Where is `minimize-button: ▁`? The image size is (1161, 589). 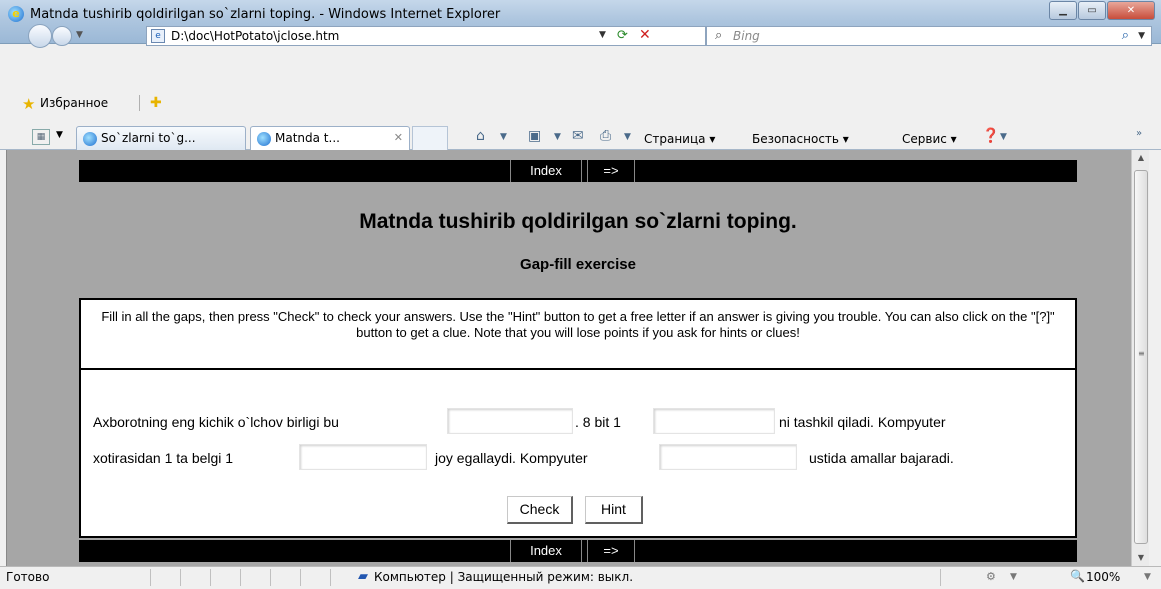
minimize-button: ▁ is located at coordinates (1063, 10).